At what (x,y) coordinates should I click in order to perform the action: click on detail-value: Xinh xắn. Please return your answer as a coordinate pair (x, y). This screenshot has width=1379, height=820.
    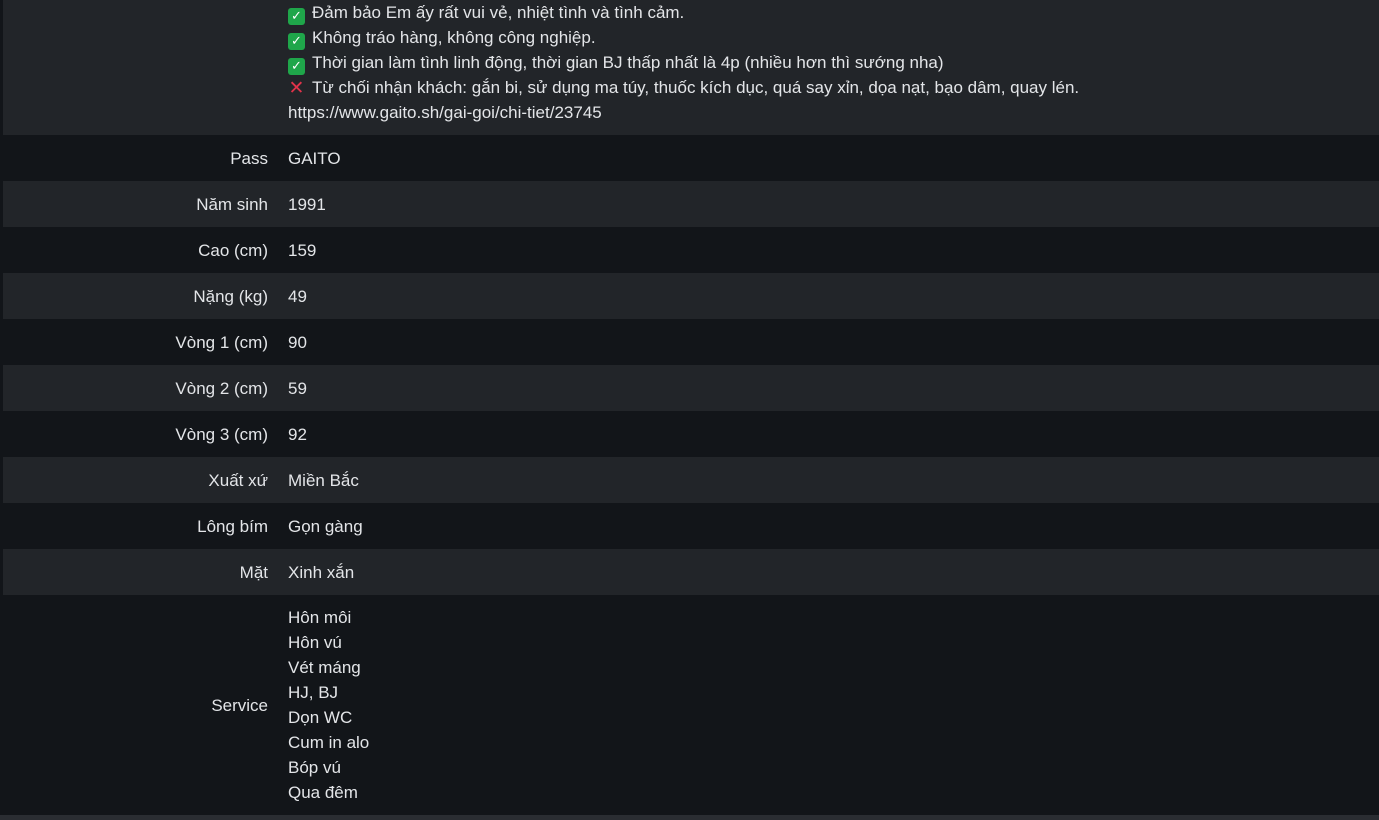
    Looking at the image, I should click on (321, 572).